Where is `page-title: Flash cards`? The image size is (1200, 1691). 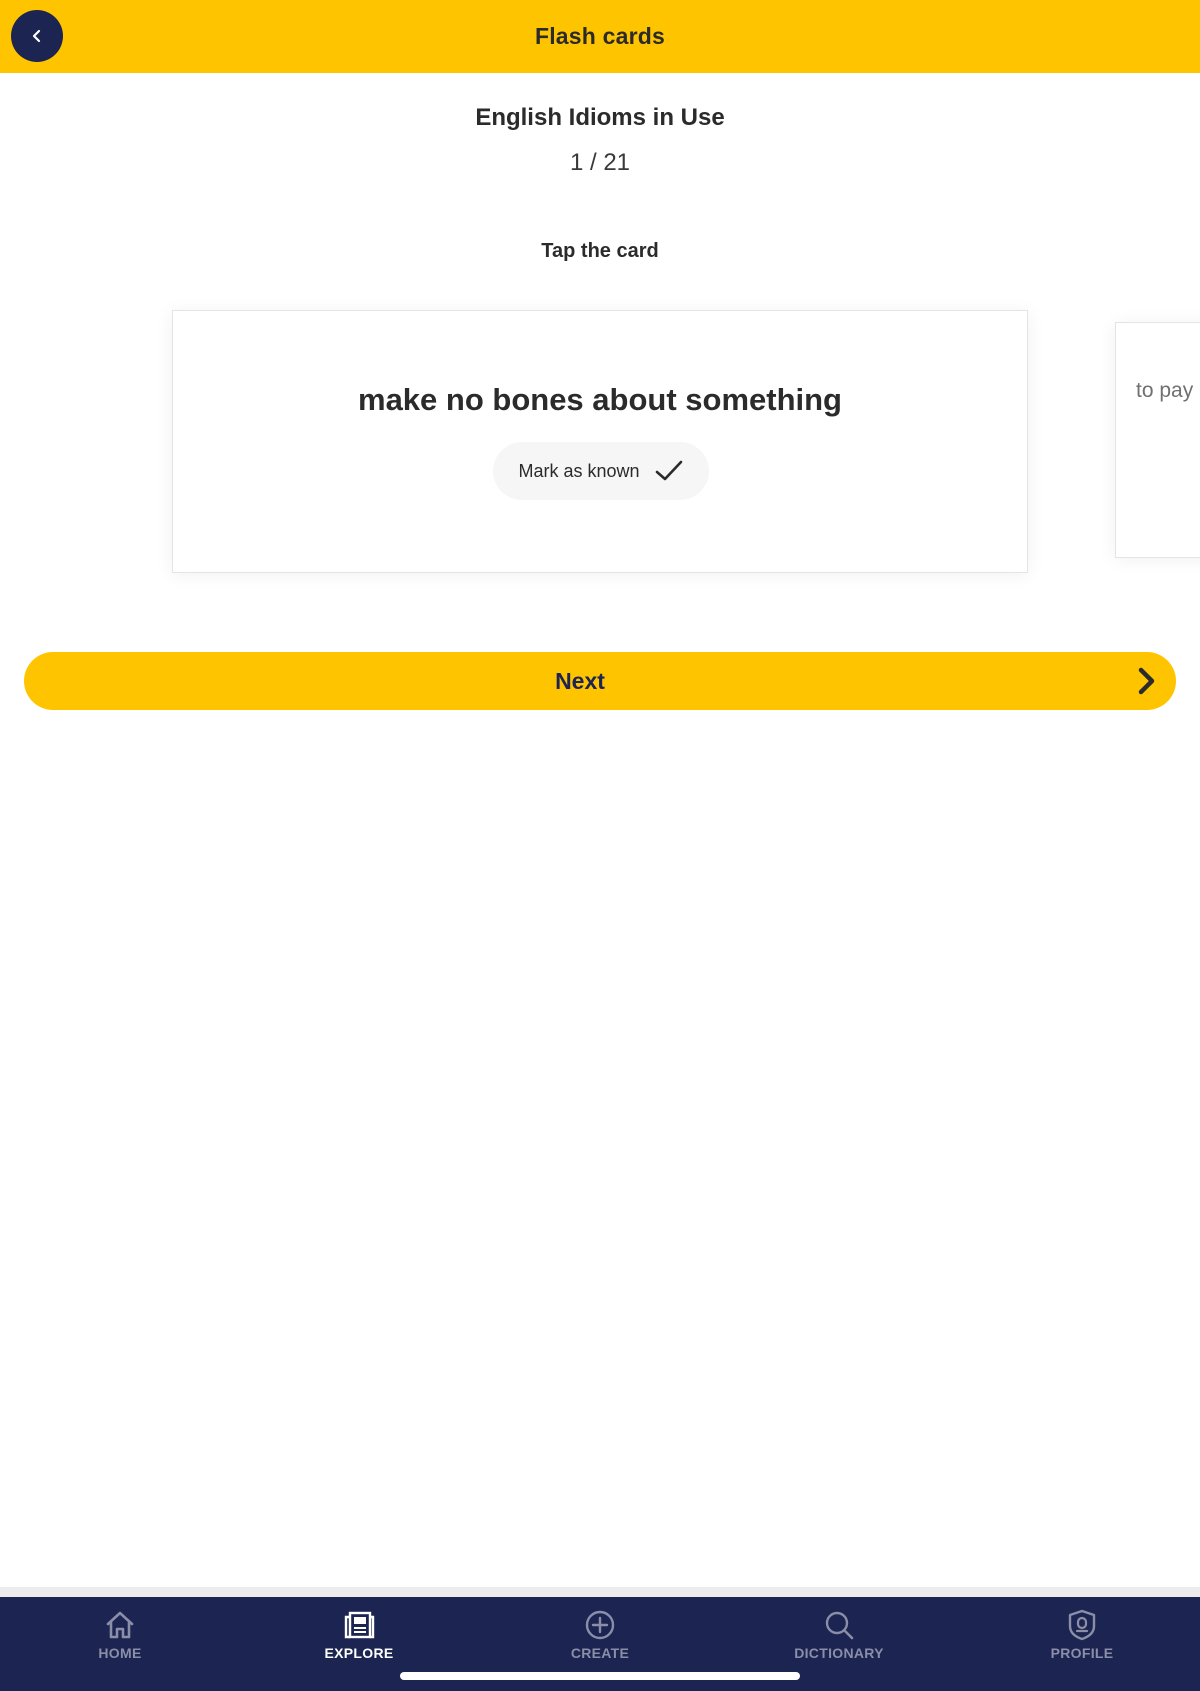
page-title: Flash cards is located at coordinates (600, 36).